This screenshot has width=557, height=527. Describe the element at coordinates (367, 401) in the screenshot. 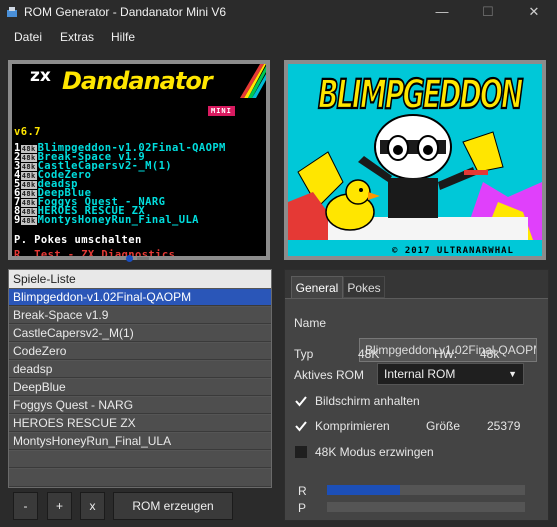

I see `screen-save-label: Bildschirm anhalten` at that location.